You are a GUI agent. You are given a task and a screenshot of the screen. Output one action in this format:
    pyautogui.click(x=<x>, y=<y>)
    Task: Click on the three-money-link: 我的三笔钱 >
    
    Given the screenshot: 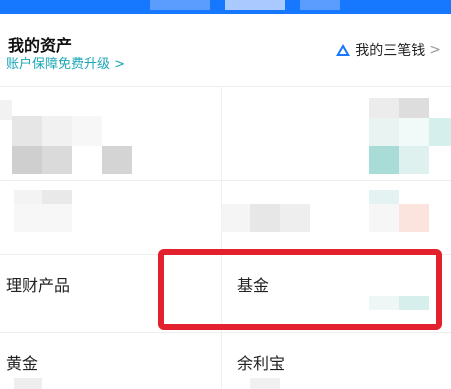 What is the action you would take?
    pyautogui.click(x=388, y=50)
    